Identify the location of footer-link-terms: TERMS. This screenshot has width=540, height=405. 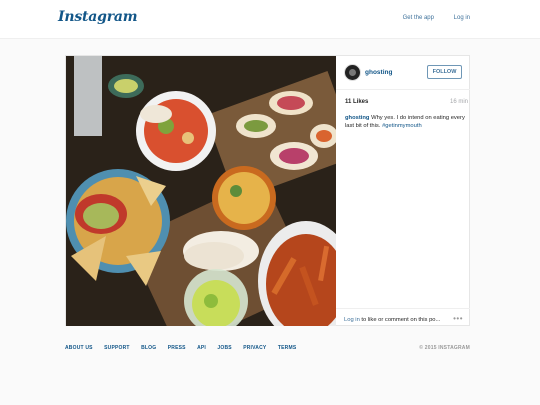
(287, 348).